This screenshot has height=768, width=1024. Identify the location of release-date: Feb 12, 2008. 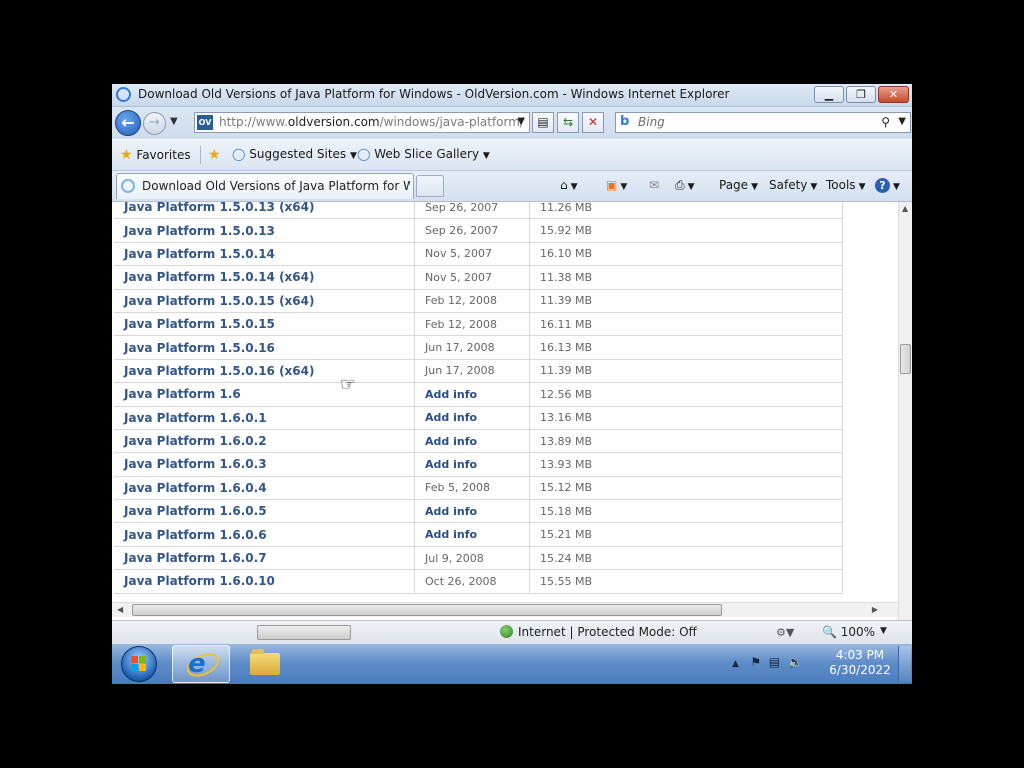
(461, 324).